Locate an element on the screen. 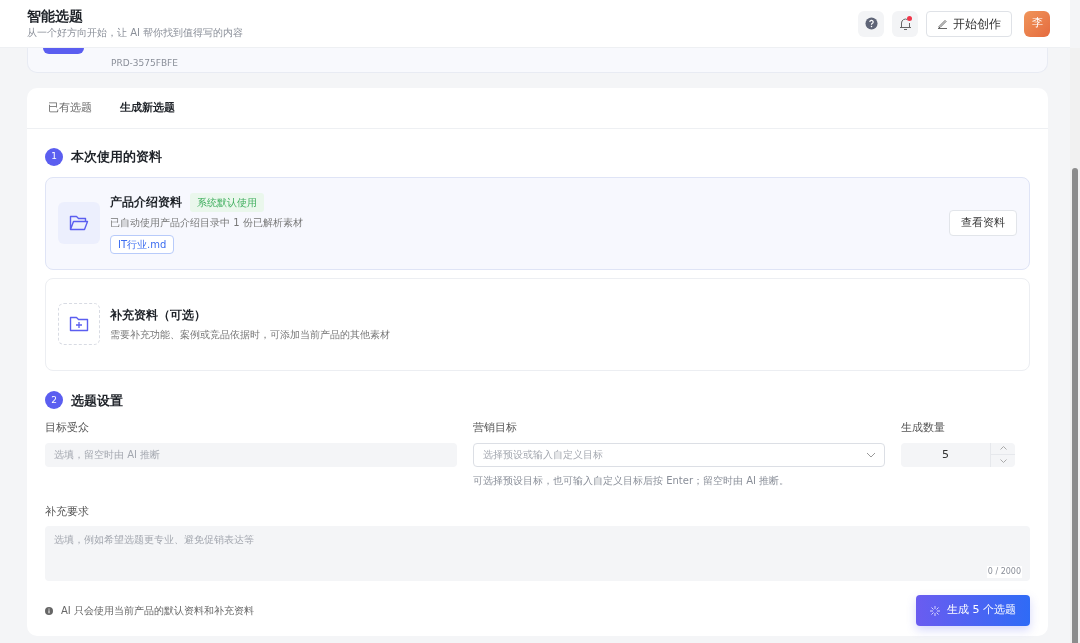  file-tag: IT行业.md is located at coordinates (142, 244).